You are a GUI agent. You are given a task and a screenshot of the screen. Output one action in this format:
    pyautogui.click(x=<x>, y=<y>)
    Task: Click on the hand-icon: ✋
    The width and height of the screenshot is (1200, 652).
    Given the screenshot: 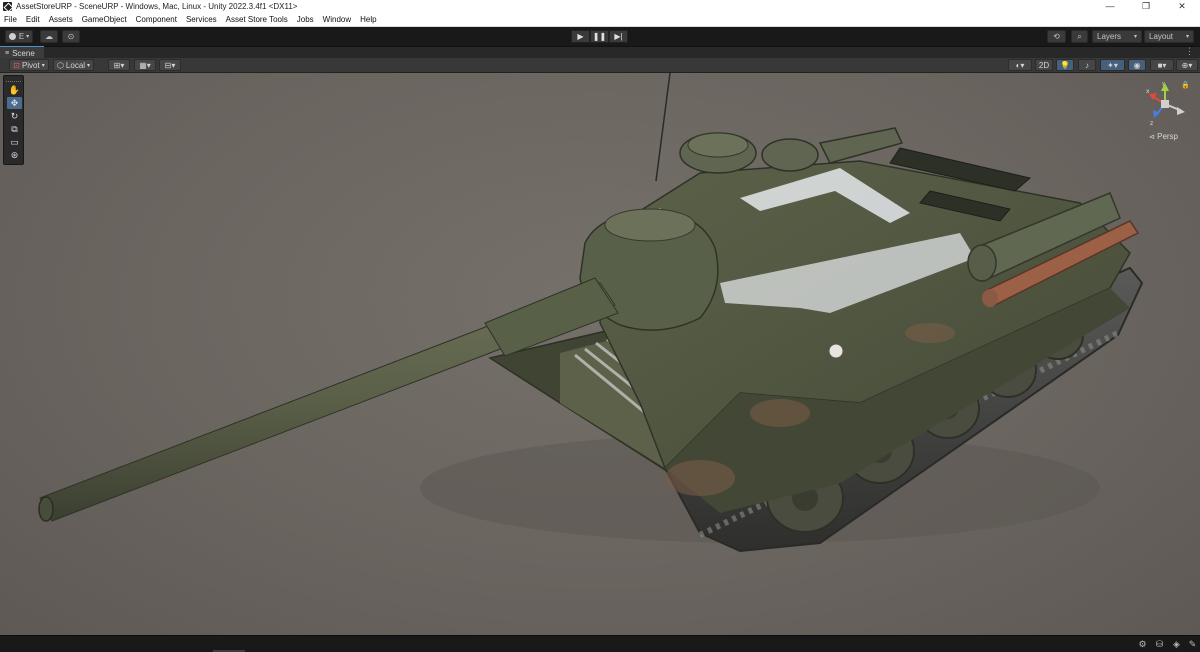 What is the action you would take?
    pyautogui.click(x=14, y=89)
    